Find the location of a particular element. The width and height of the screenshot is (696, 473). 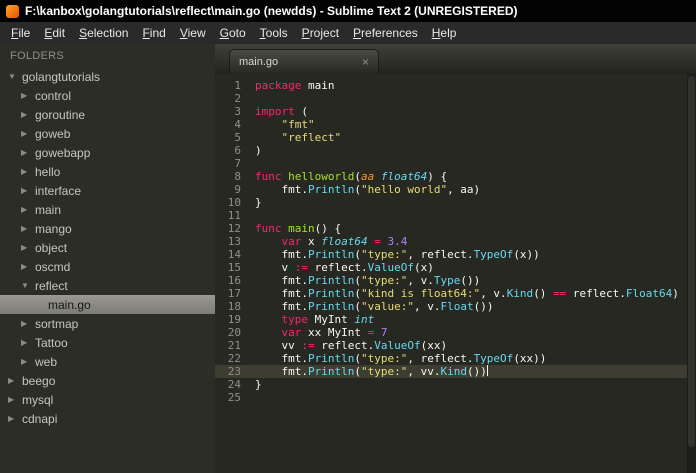

folder-mysql: ▶ mysql is located at coordinates (107, 399).